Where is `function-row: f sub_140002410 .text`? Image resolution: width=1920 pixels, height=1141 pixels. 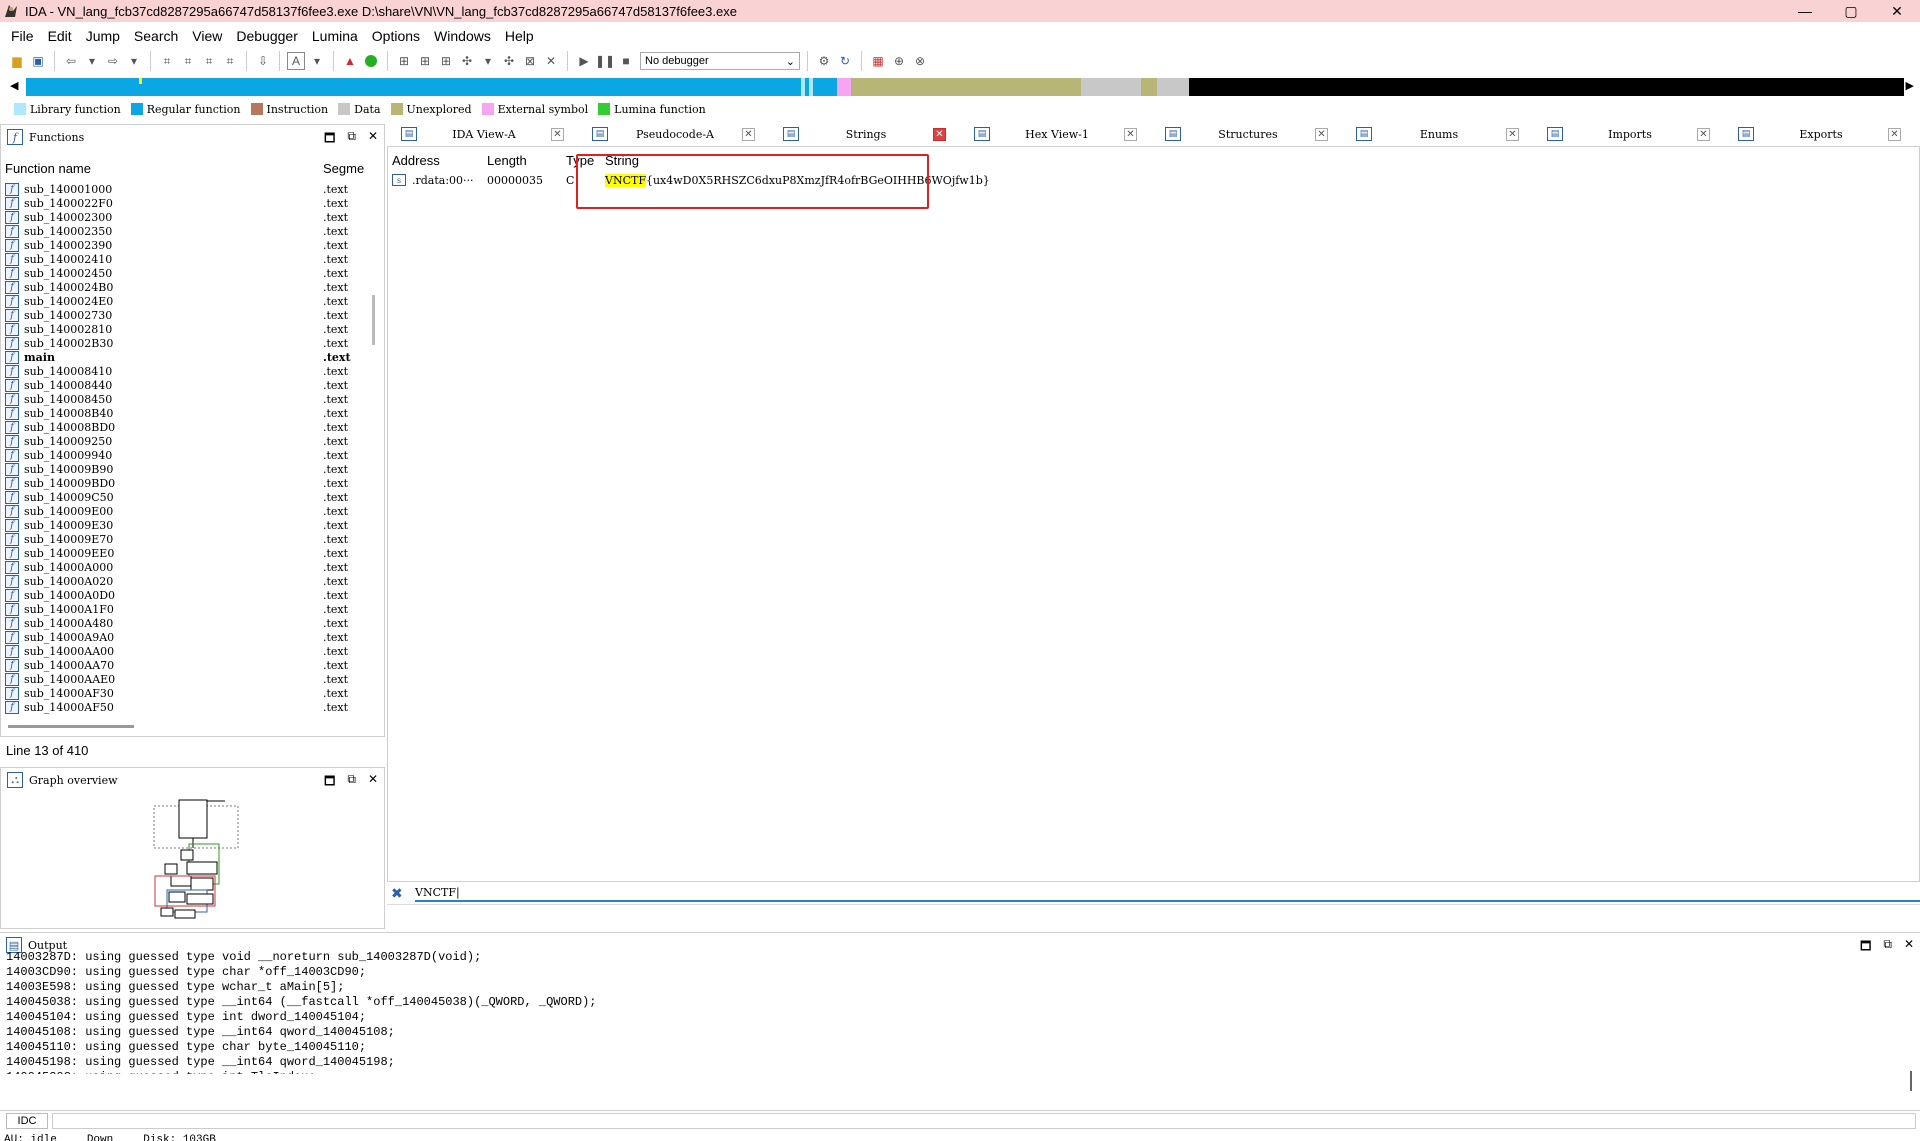
function-row: f sub_140002410 .text is located at coordinates (185, 259).